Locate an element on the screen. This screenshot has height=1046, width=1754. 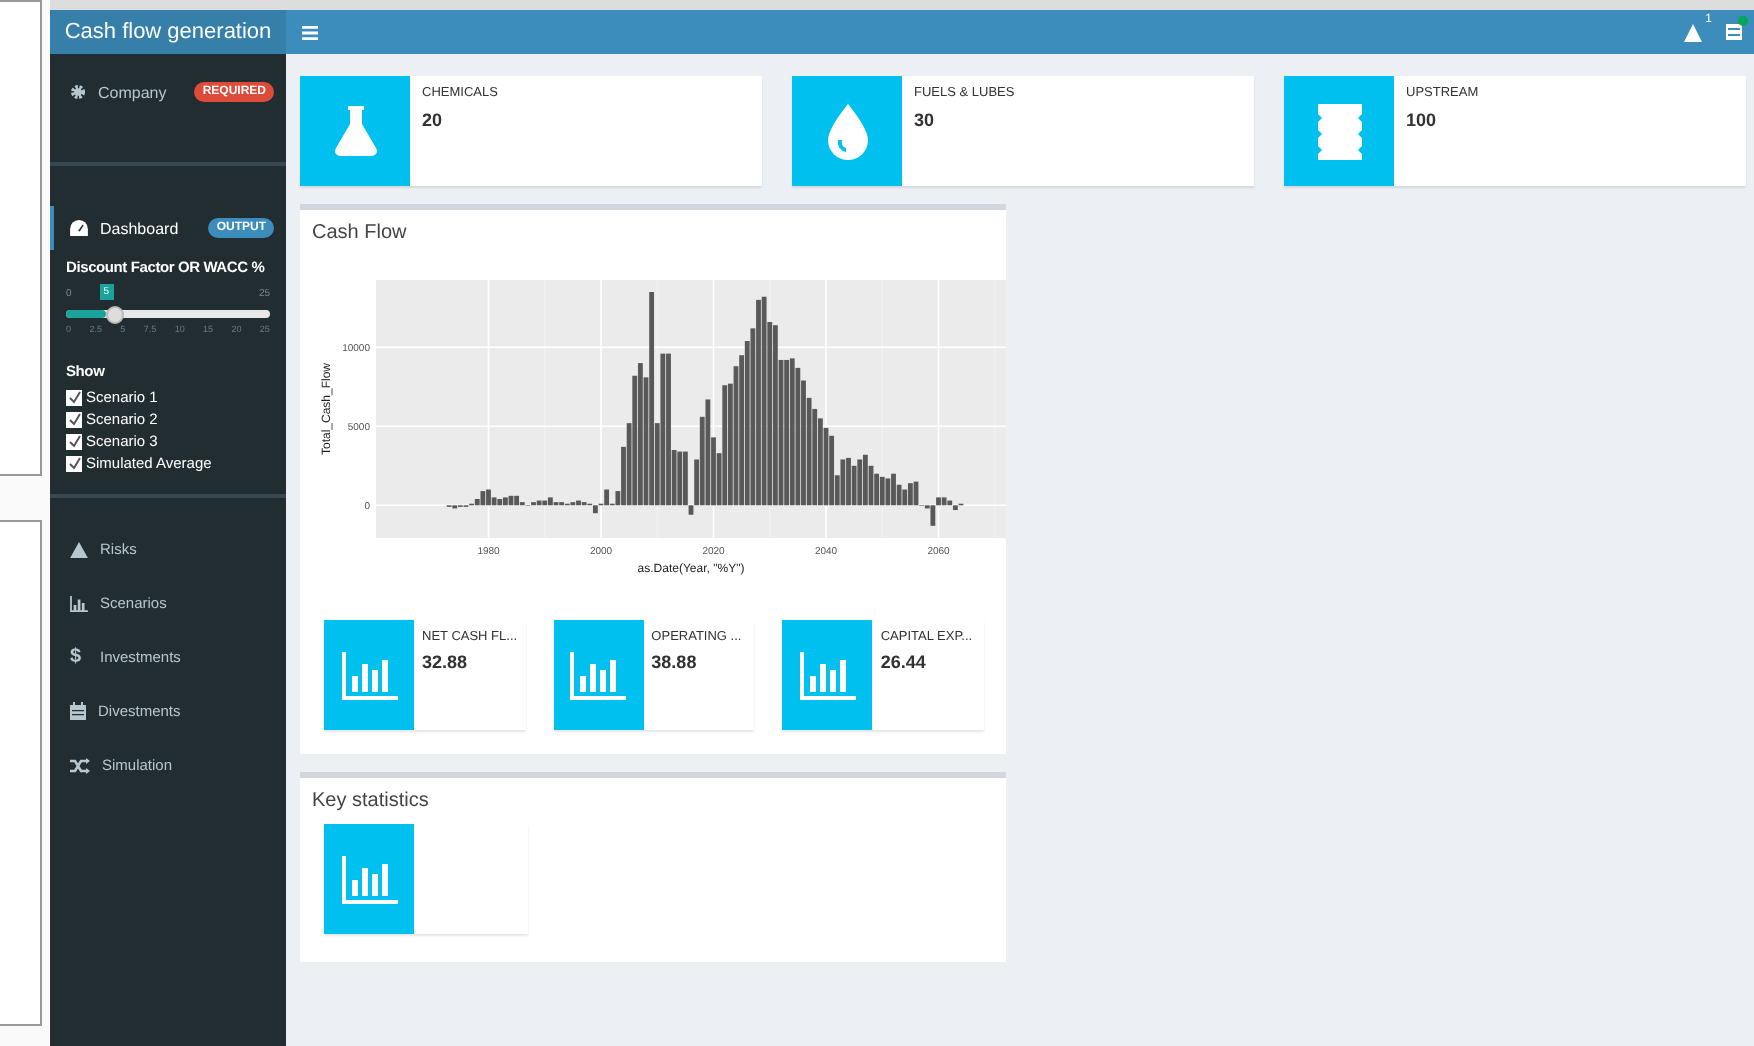
value-number: 26.44 is located at coordinates (904, 662).